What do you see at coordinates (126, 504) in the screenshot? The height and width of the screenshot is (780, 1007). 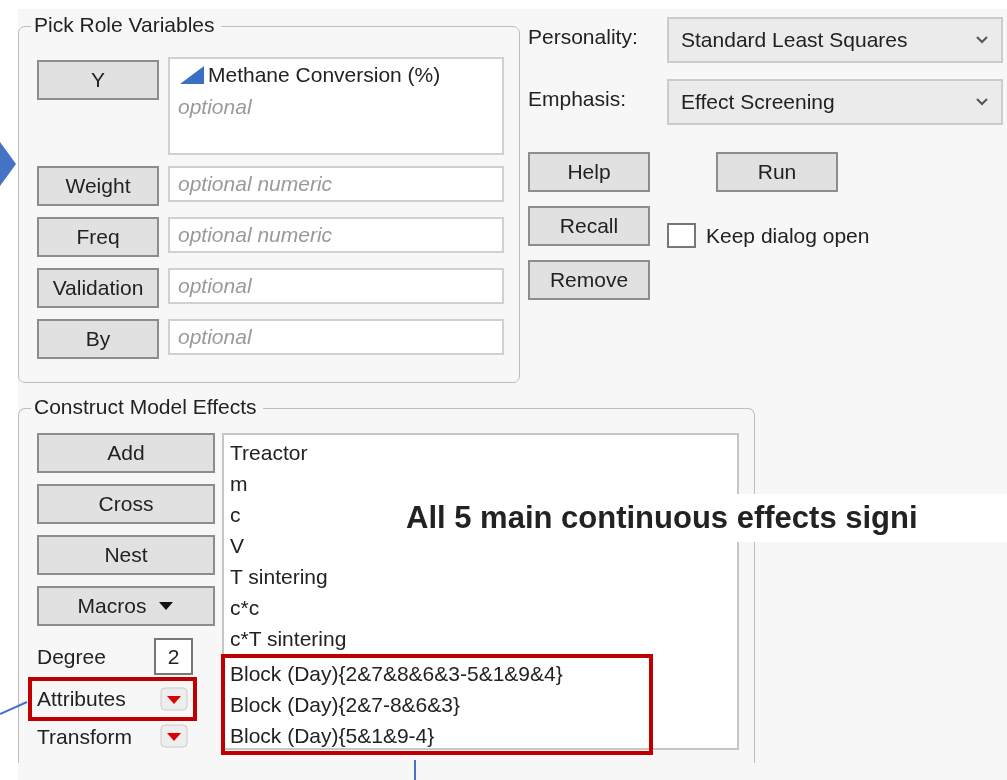 I see `effect-button: Cross` at bounding box center [126, 504].